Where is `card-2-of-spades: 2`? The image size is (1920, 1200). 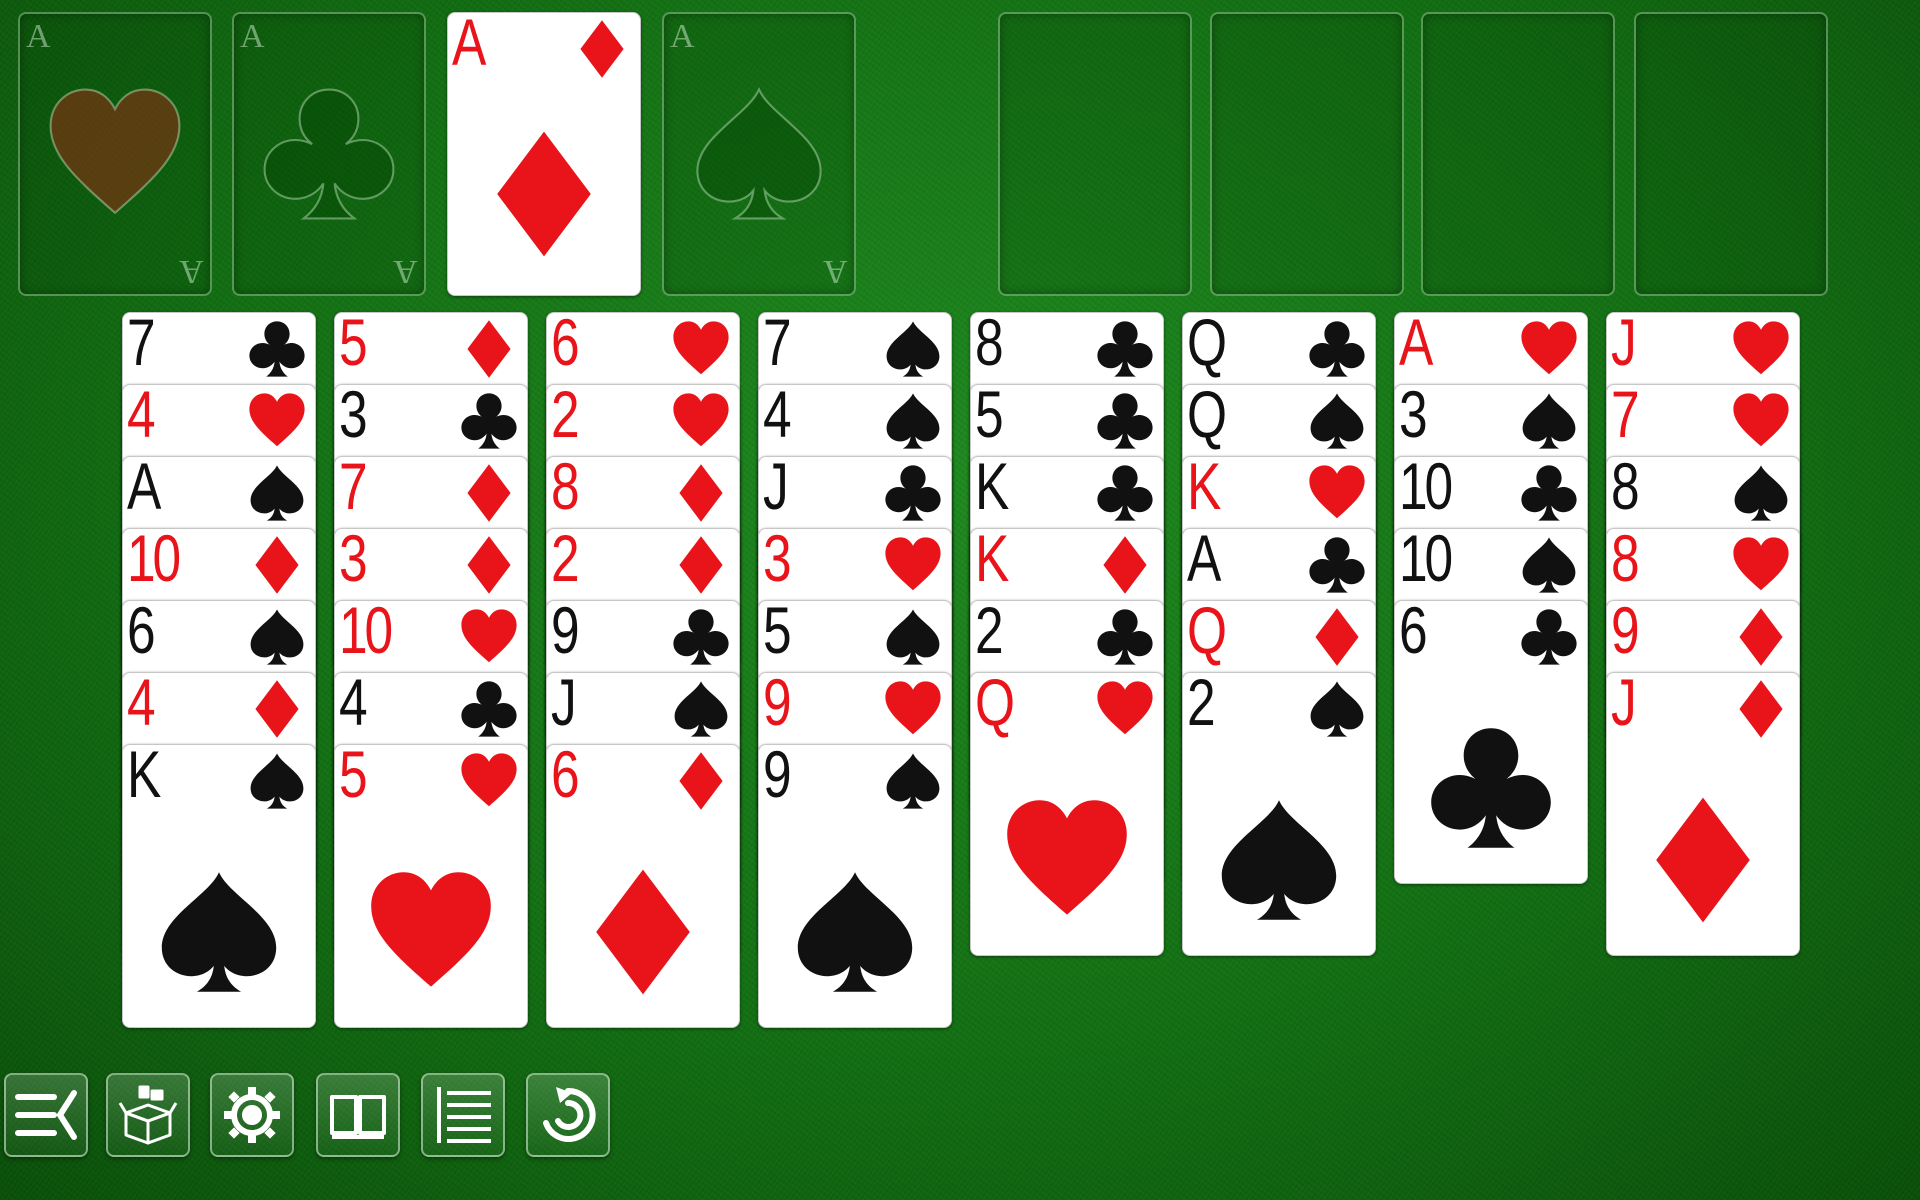
card-2-of-spades: 2 is located at coordinates (1279, 812).